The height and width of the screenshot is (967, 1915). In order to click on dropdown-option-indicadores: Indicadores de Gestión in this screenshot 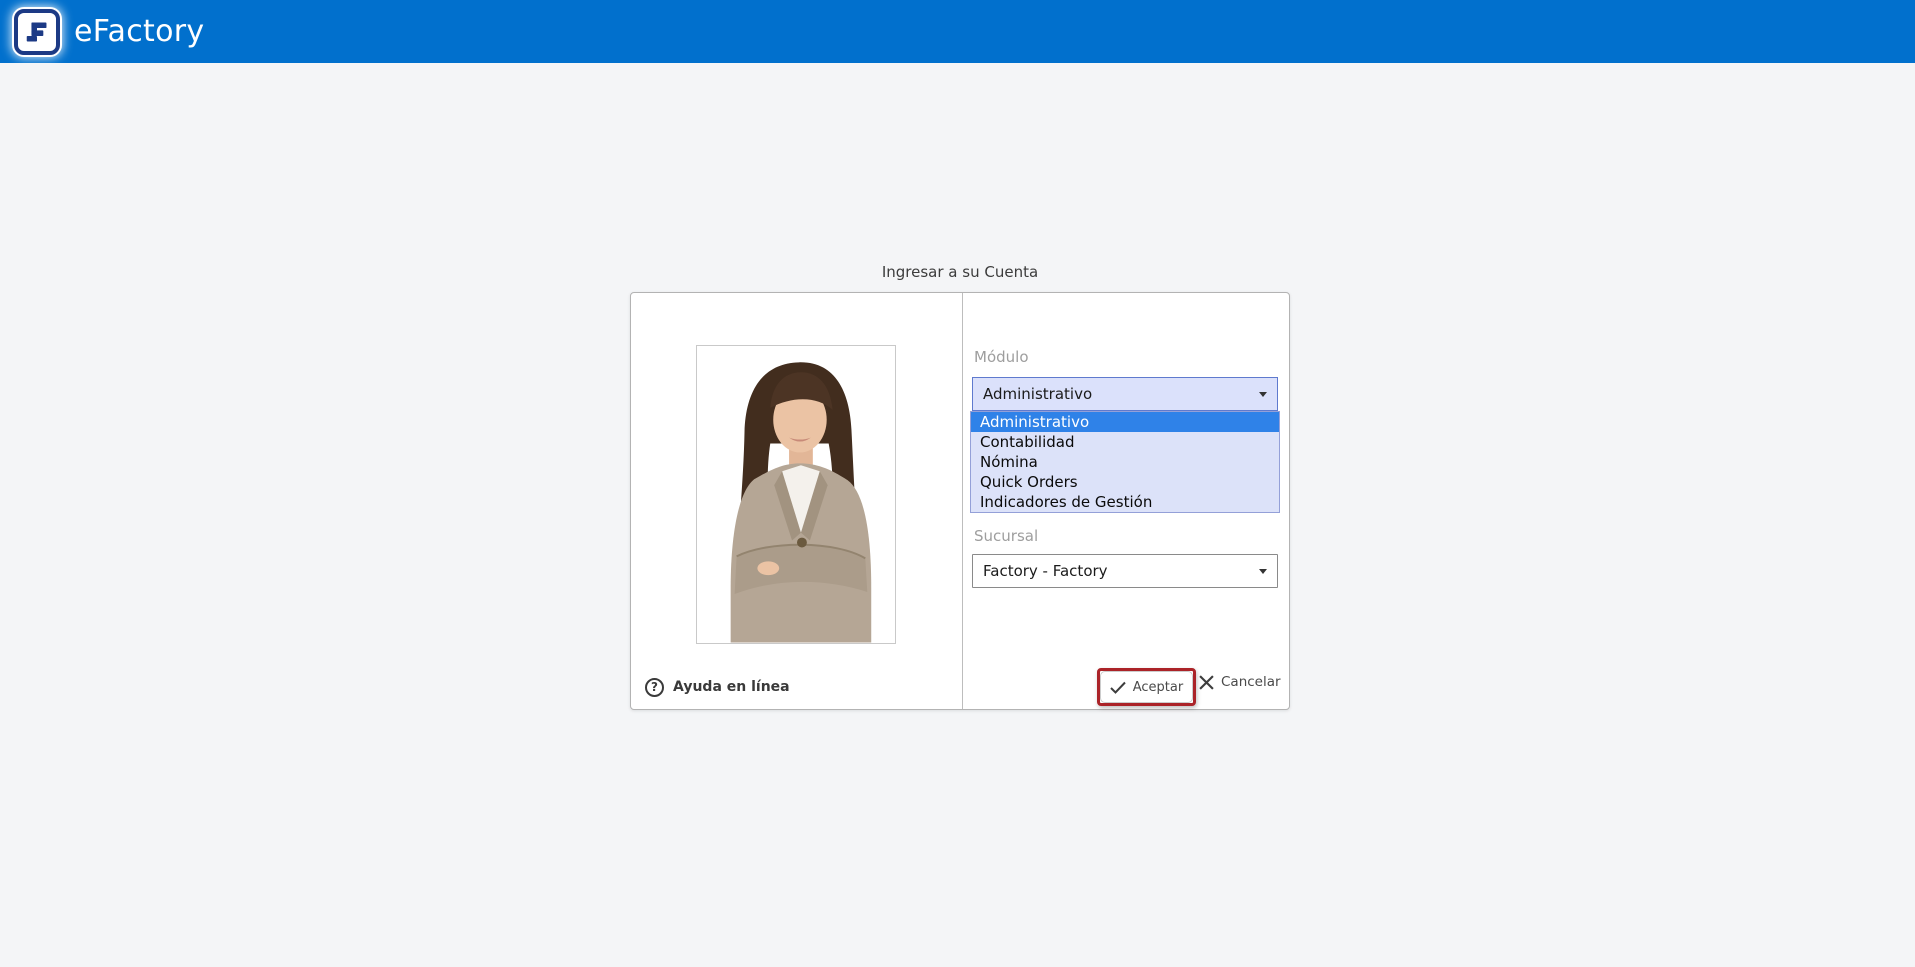, I will do `click(1125, 502)`.